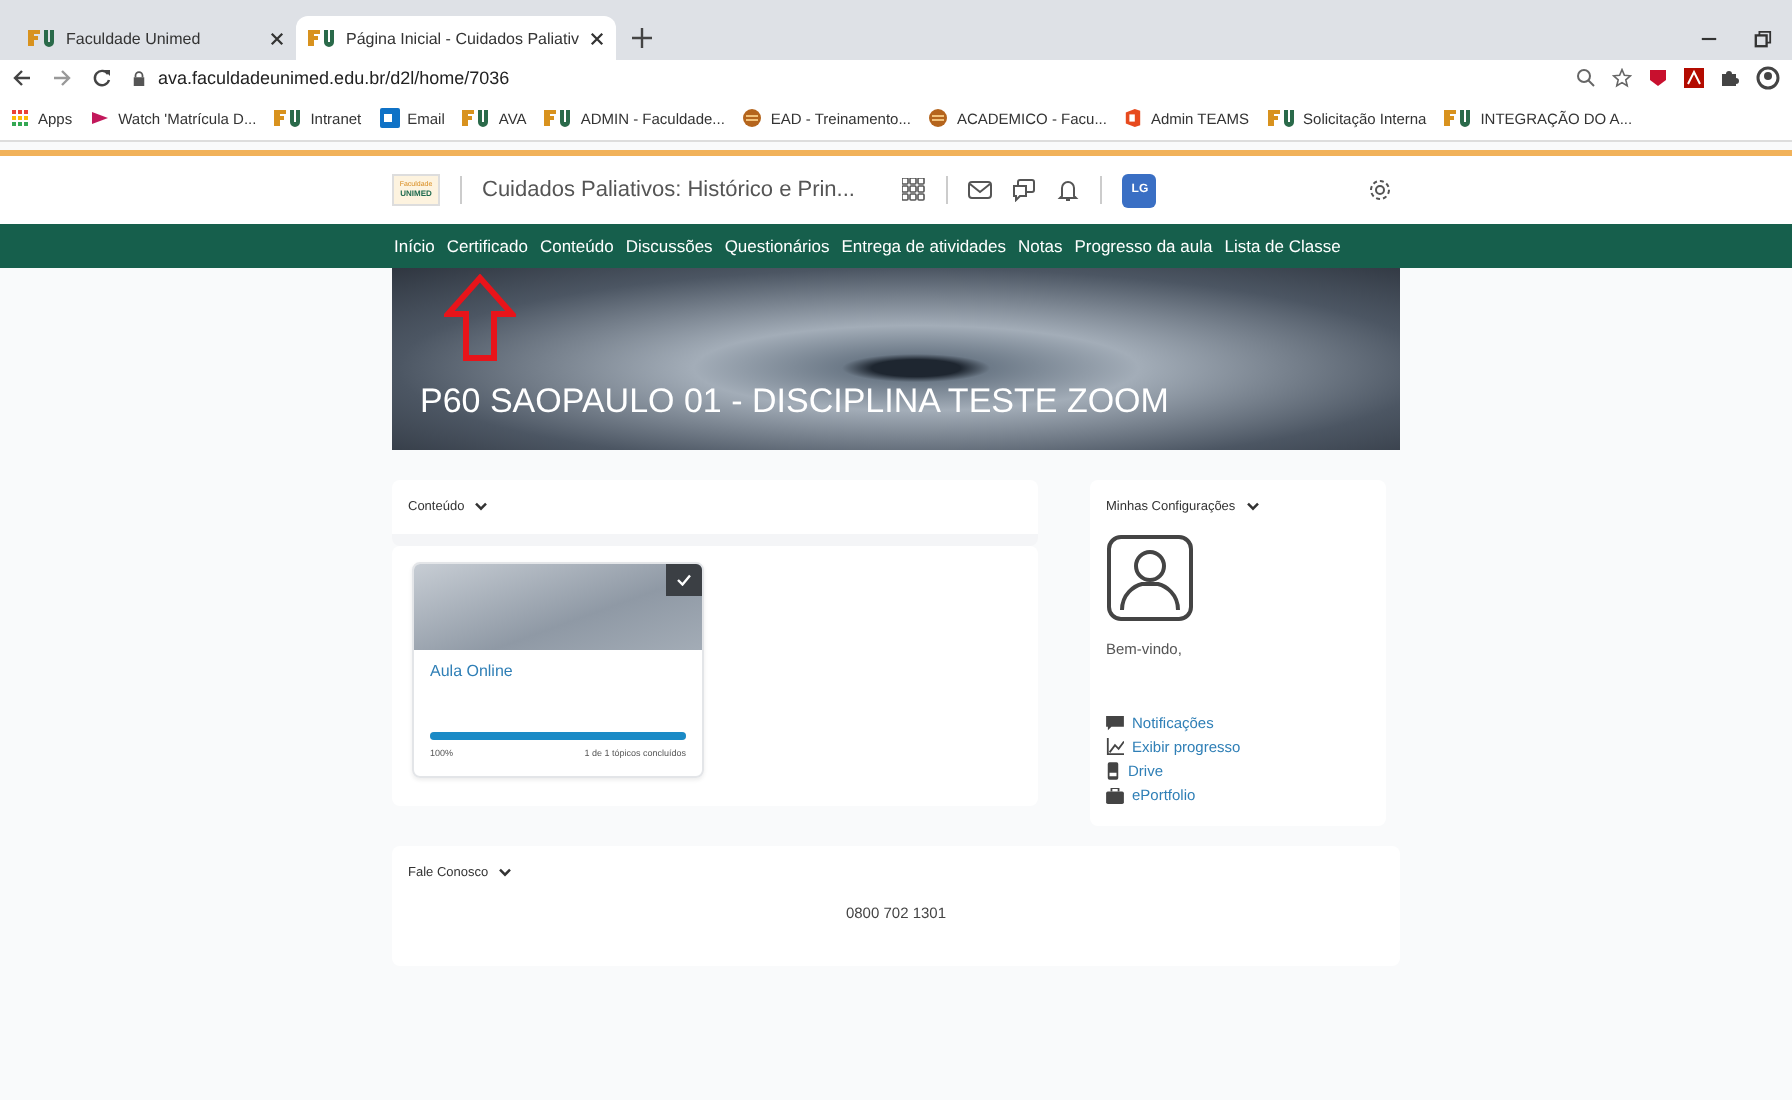 The height and width of the screenshot is (1100, 1792). What do you see at coordinates (641, 38) in the screenshot?
I see `plus-icon` at bounding box center [641, 38].